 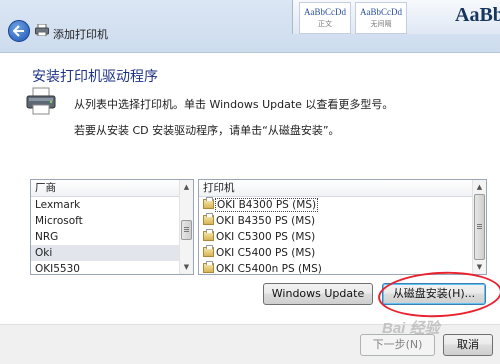 I want to click on style-sample-heading: AaBb, so click(x=477, y=15).